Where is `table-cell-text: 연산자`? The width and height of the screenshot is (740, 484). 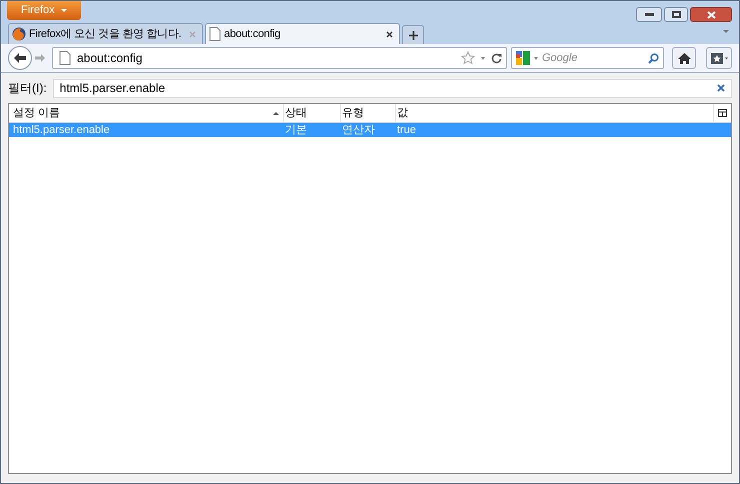 table-cell-text: 연산자 is located at coordinates (358, 130).